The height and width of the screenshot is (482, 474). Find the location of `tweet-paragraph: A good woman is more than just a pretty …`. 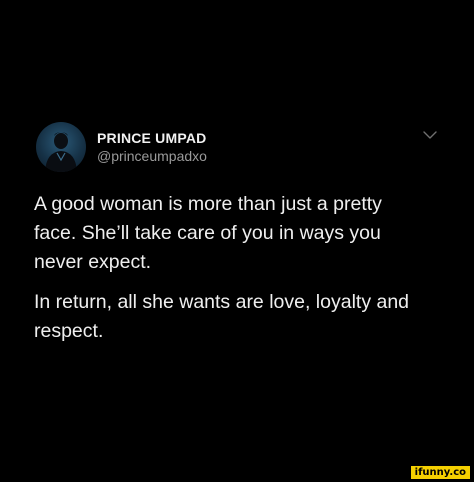

tweet-paragraph: A good woman is more than just a pretty … is located at coordinates (208, 233).